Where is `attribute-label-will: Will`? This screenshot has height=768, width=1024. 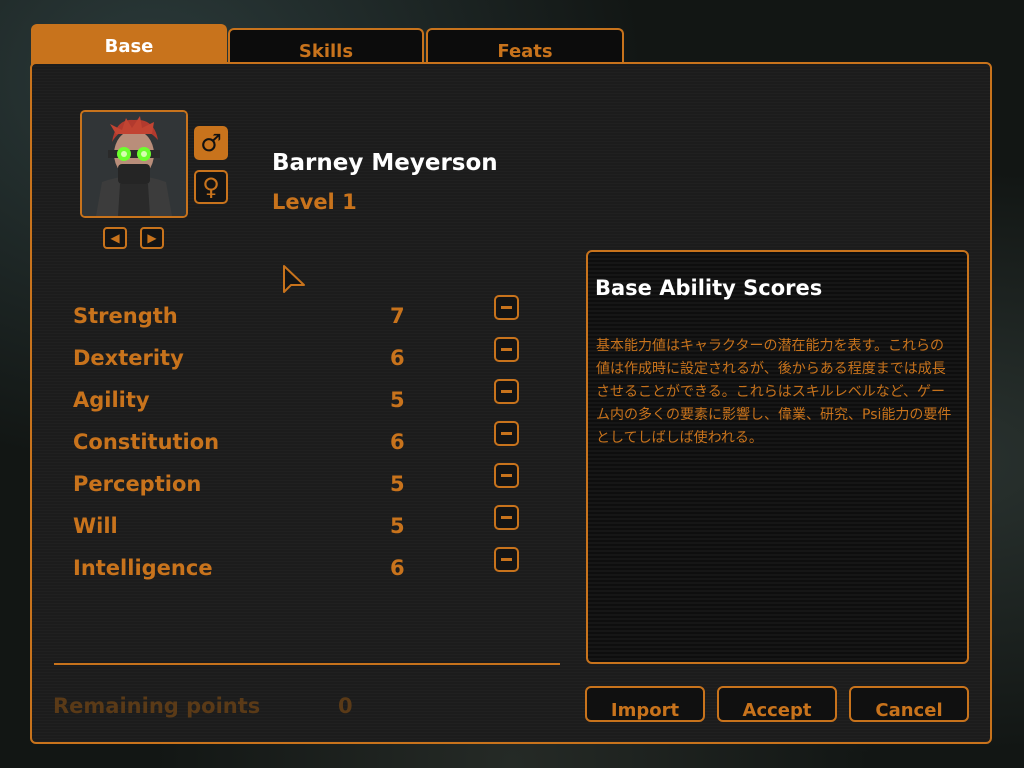
attribute-label-will: Will is located at coordinates (95, 526).